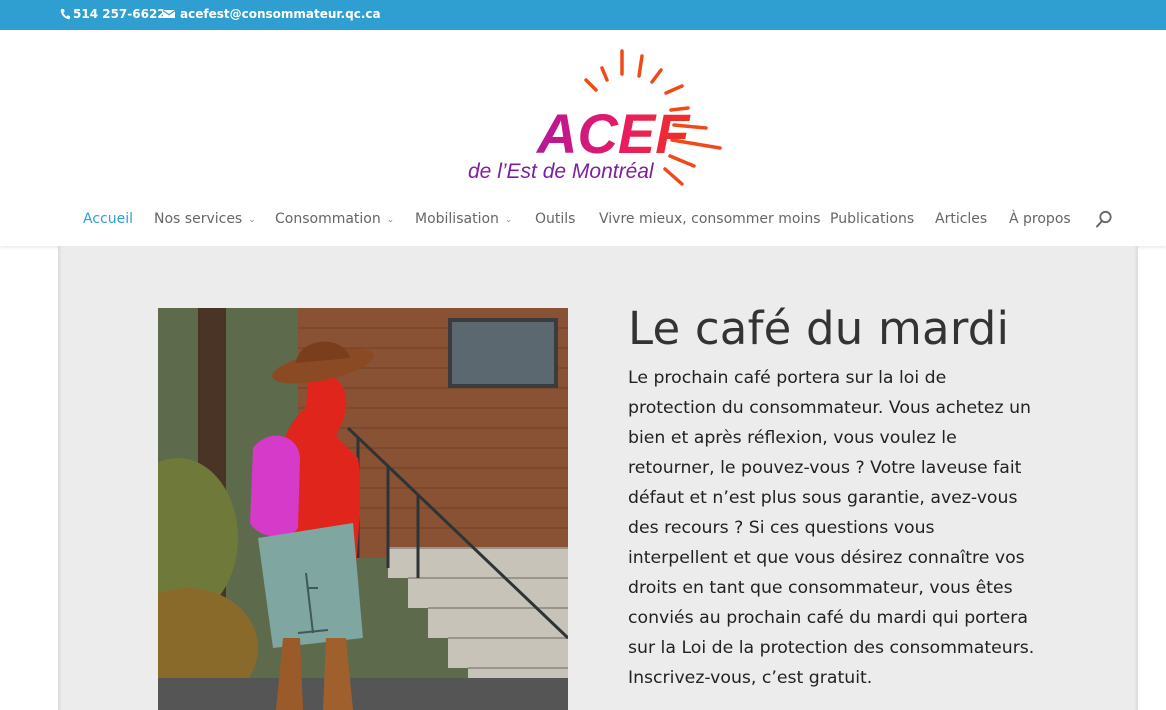 Image resolution: width=1166 pixels, height=710 pixels. What do you see at coordinates (583, 15) in the screenshot?
I see `top-bar: 514 257-6622 acefest@consommateur.qc.ca` at bounding box center [583, 15].